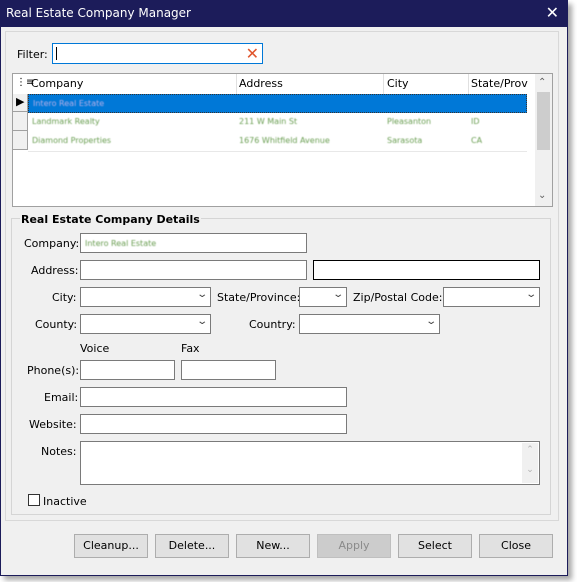  What do you see at coordinates (552, 13) in the screenshot?
I see `close-icon: ✕` at bounding box center [552, 13].